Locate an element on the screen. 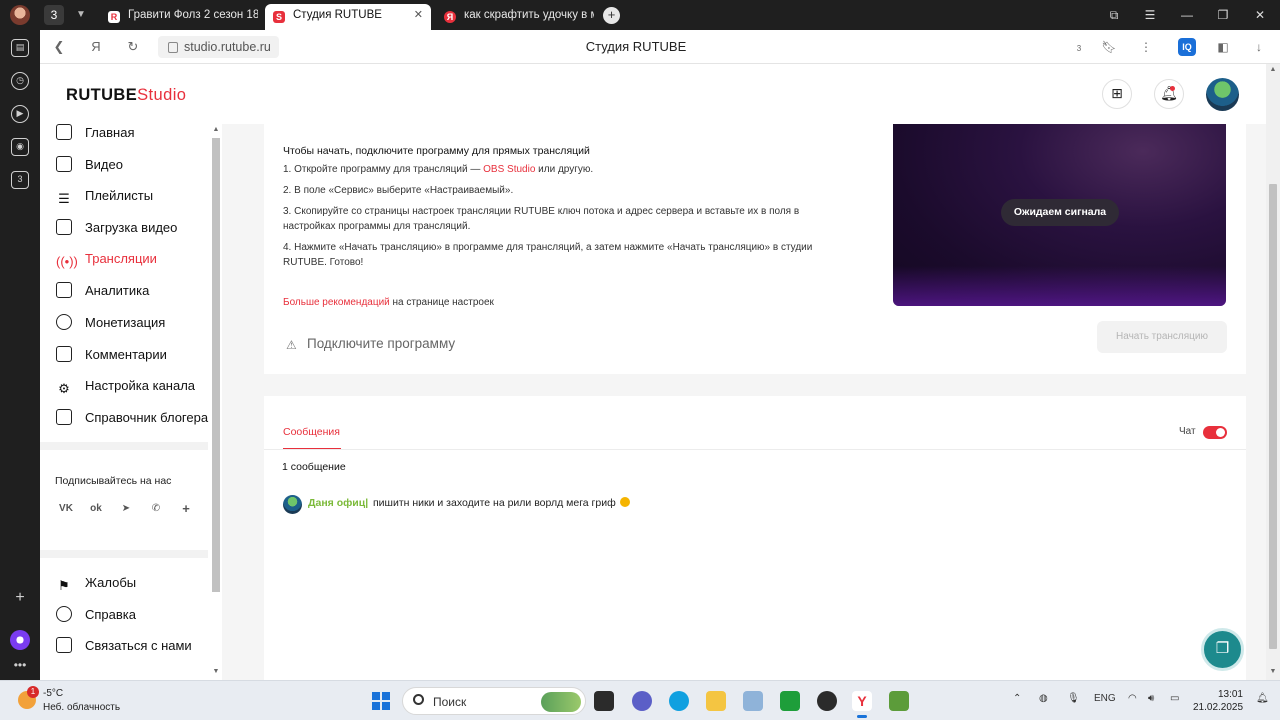 This screenshot has width=1280, height=720. tab-messages: Сообщения is located at coordinates (311, 432).